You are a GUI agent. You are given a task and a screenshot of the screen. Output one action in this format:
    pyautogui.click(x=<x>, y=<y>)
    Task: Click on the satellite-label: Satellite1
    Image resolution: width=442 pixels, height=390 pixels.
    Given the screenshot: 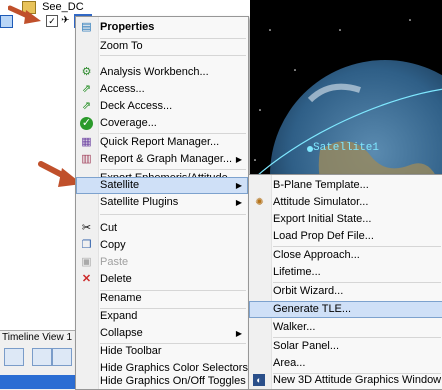 What is the action you would take?
    pyautogui.click(x=346, y=148)
    